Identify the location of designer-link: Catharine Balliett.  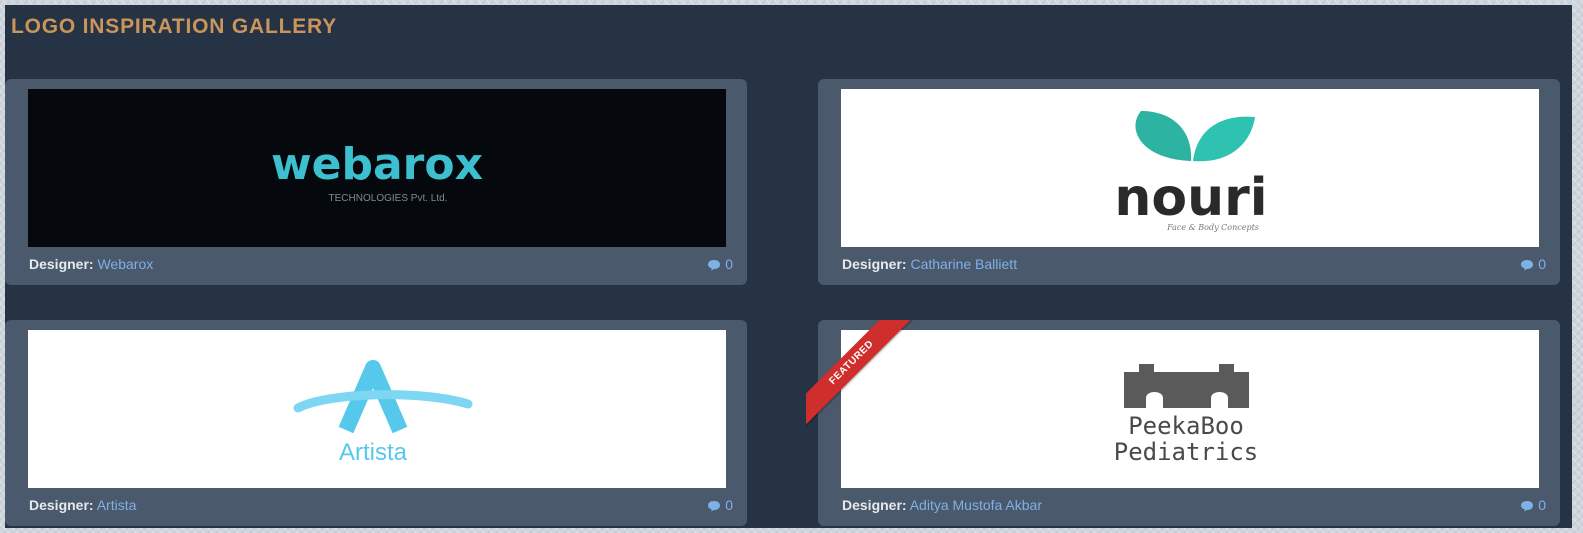
(963, 264).